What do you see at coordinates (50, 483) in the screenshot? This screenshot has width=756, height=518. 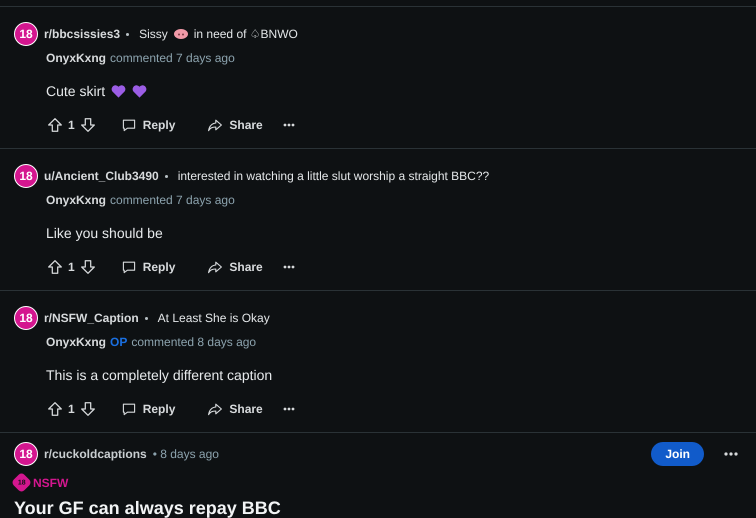 I see `nsfw-label: NSFW` at bounding box center [50, 483].